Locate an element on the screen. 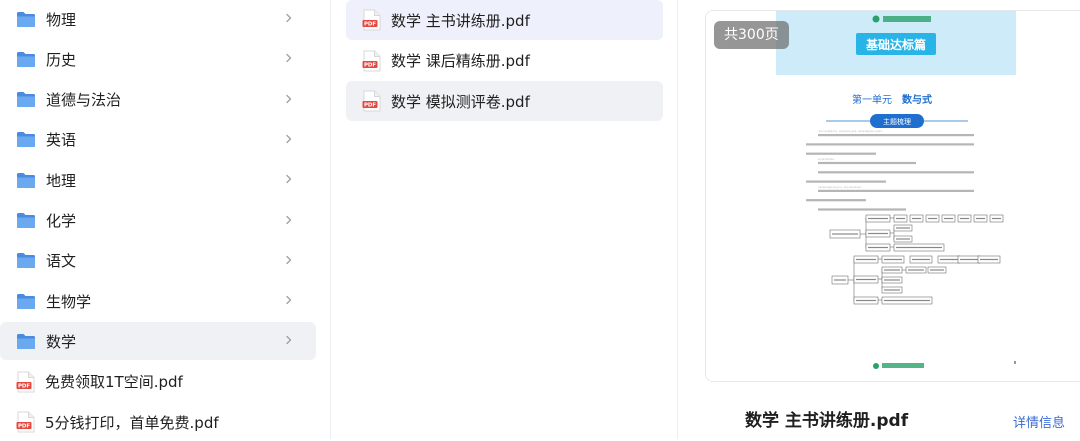 This screenshot has height=441, width=1080. doc-unit-topic: 数与式 is located at coordinates (917, 99).